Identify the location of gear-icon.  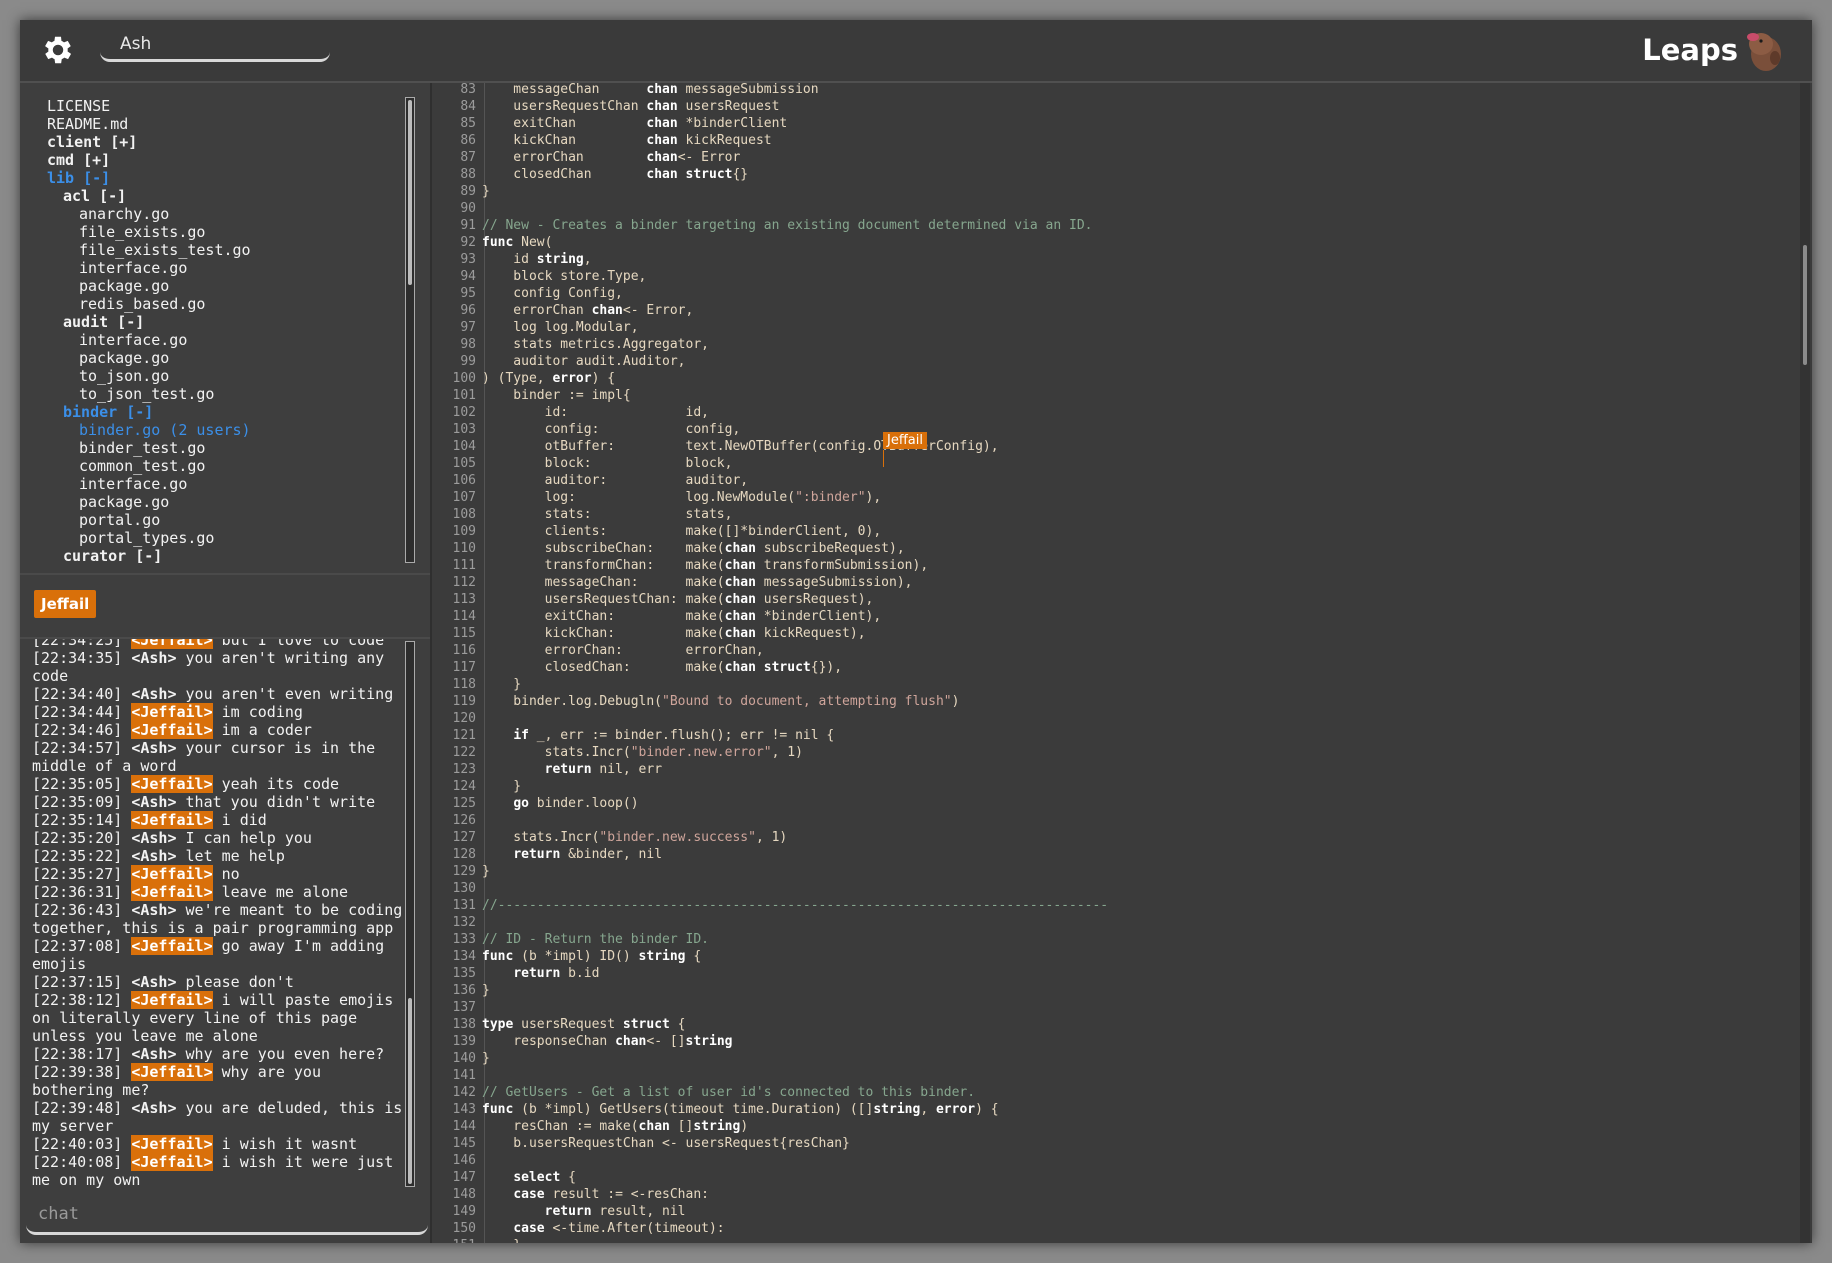
(58, 50).